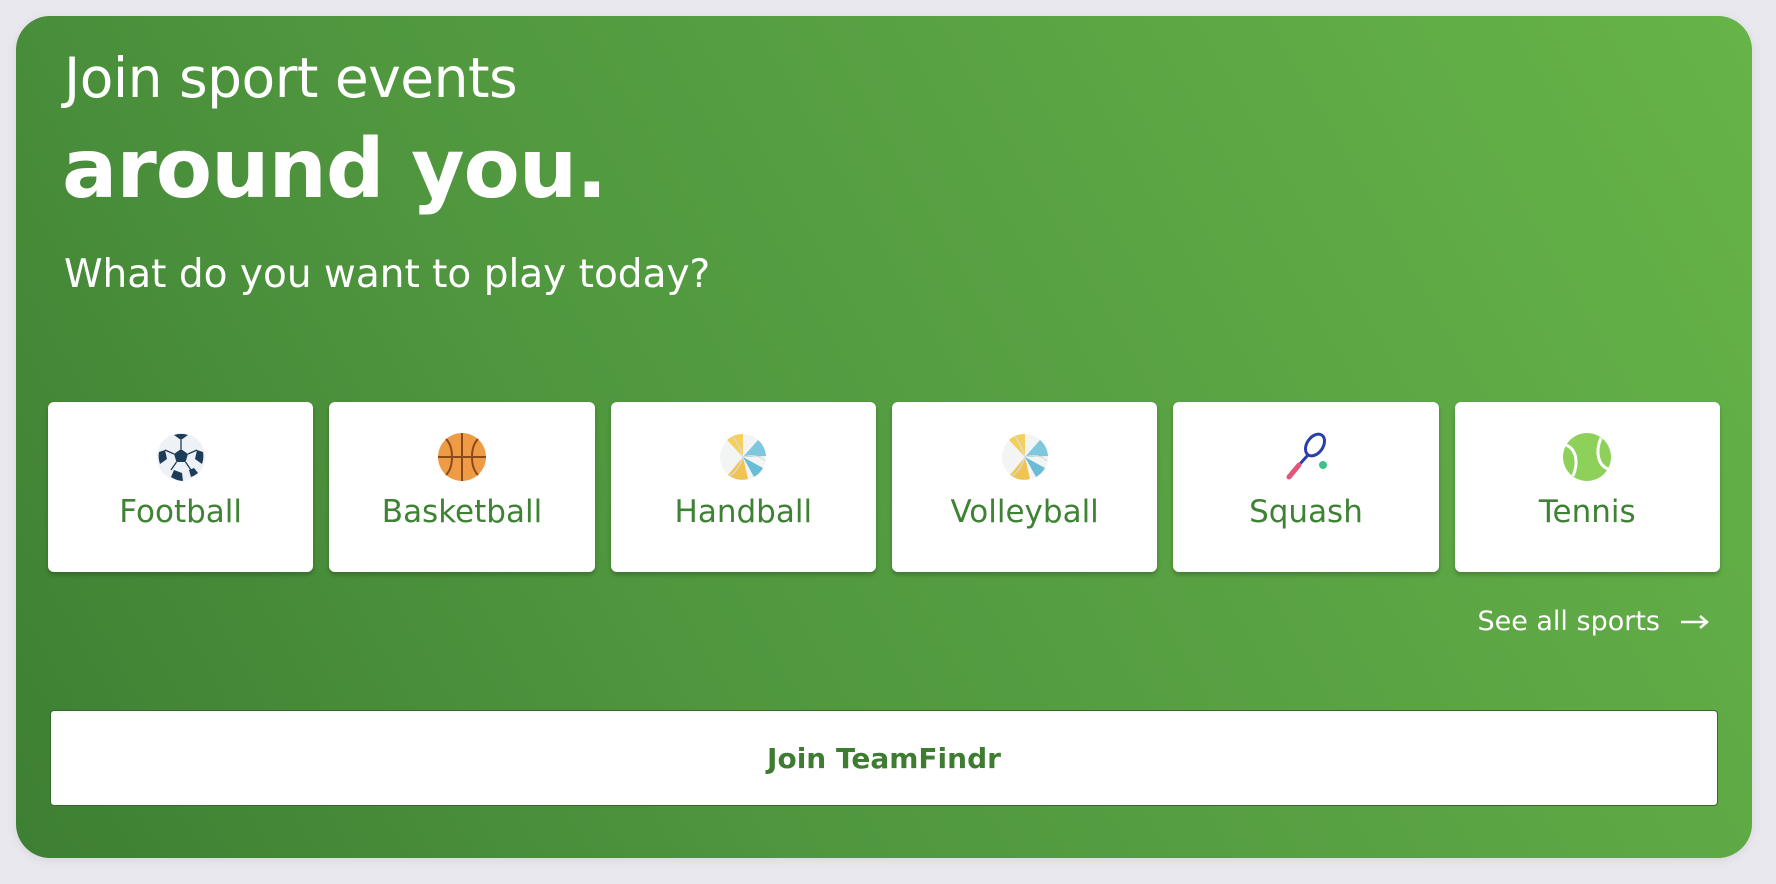 The height and width of the screenshot is (884, 1776). I want to click on sport-label: Squash, so click(1306, 512).